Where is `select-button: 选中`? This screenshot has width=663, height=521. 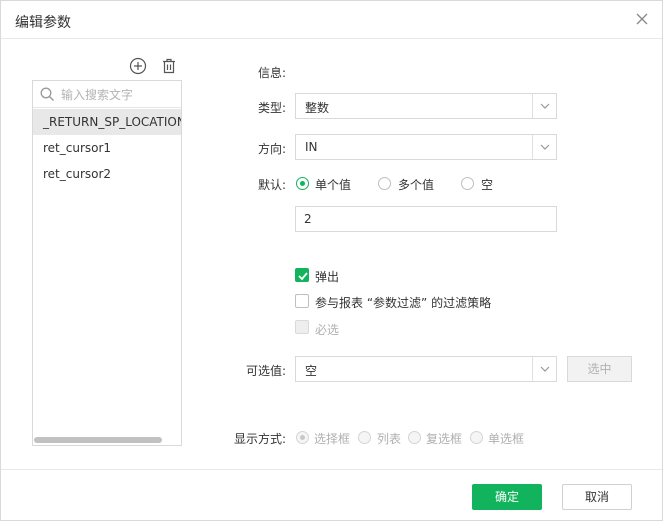 select-button: 选中 is located at coordinates (599, 369).